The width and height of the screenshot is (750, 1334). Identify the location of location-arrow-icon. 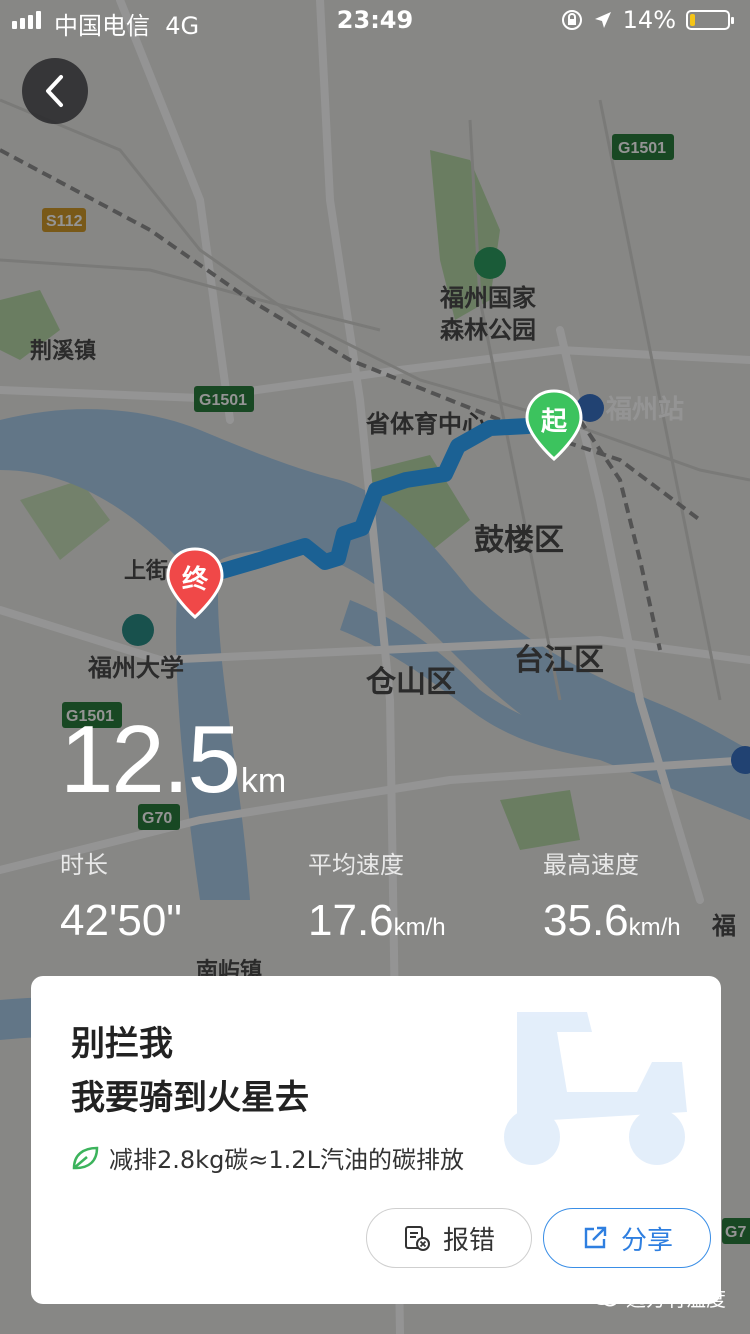
(602, 20).